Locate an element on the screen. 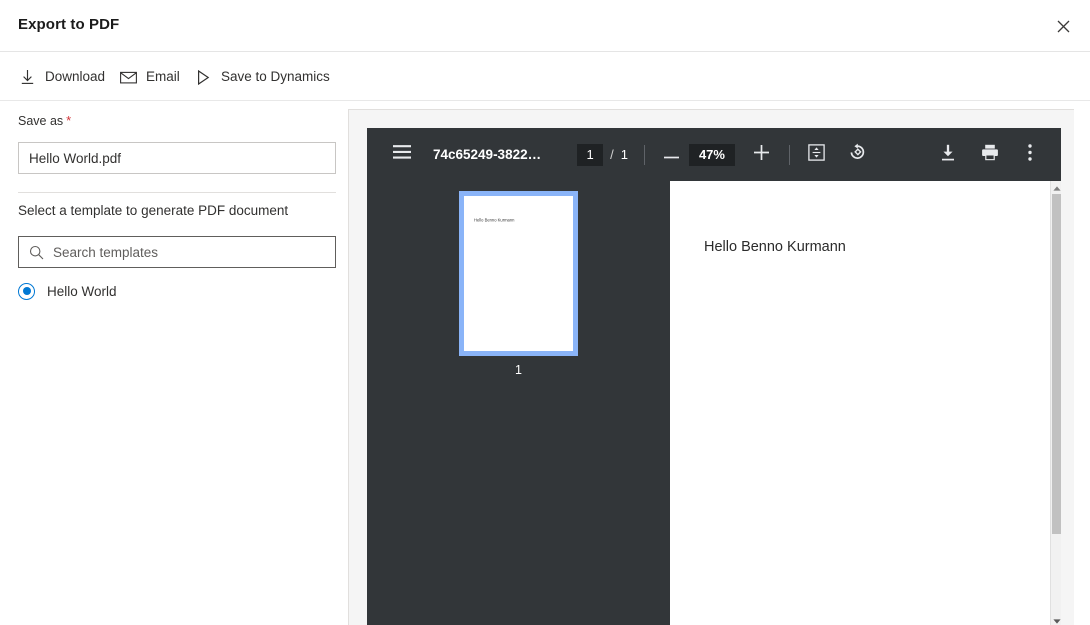 The width and height of the screenshot is (1090, 625). close-icon is located at coordinates (1063, 26).